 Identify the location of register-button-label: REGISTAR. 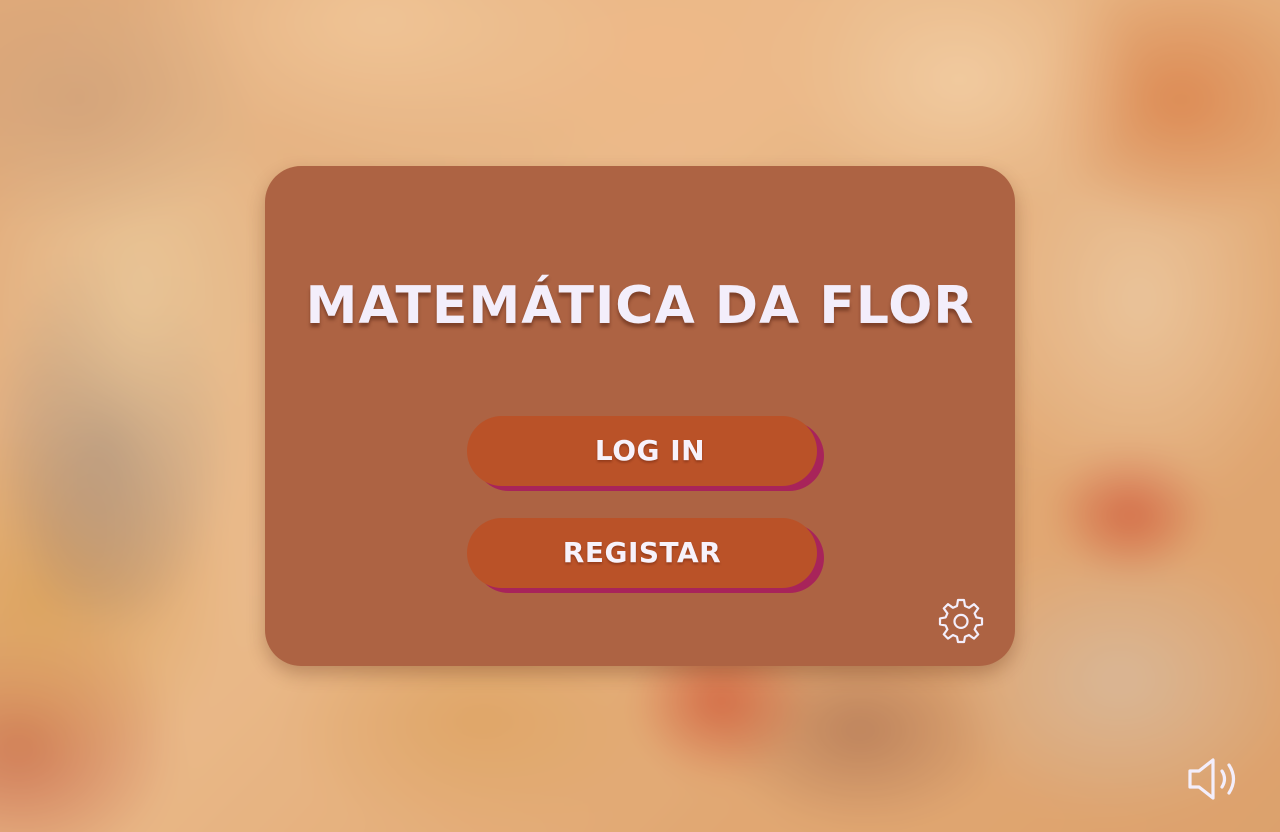
(642, 552).